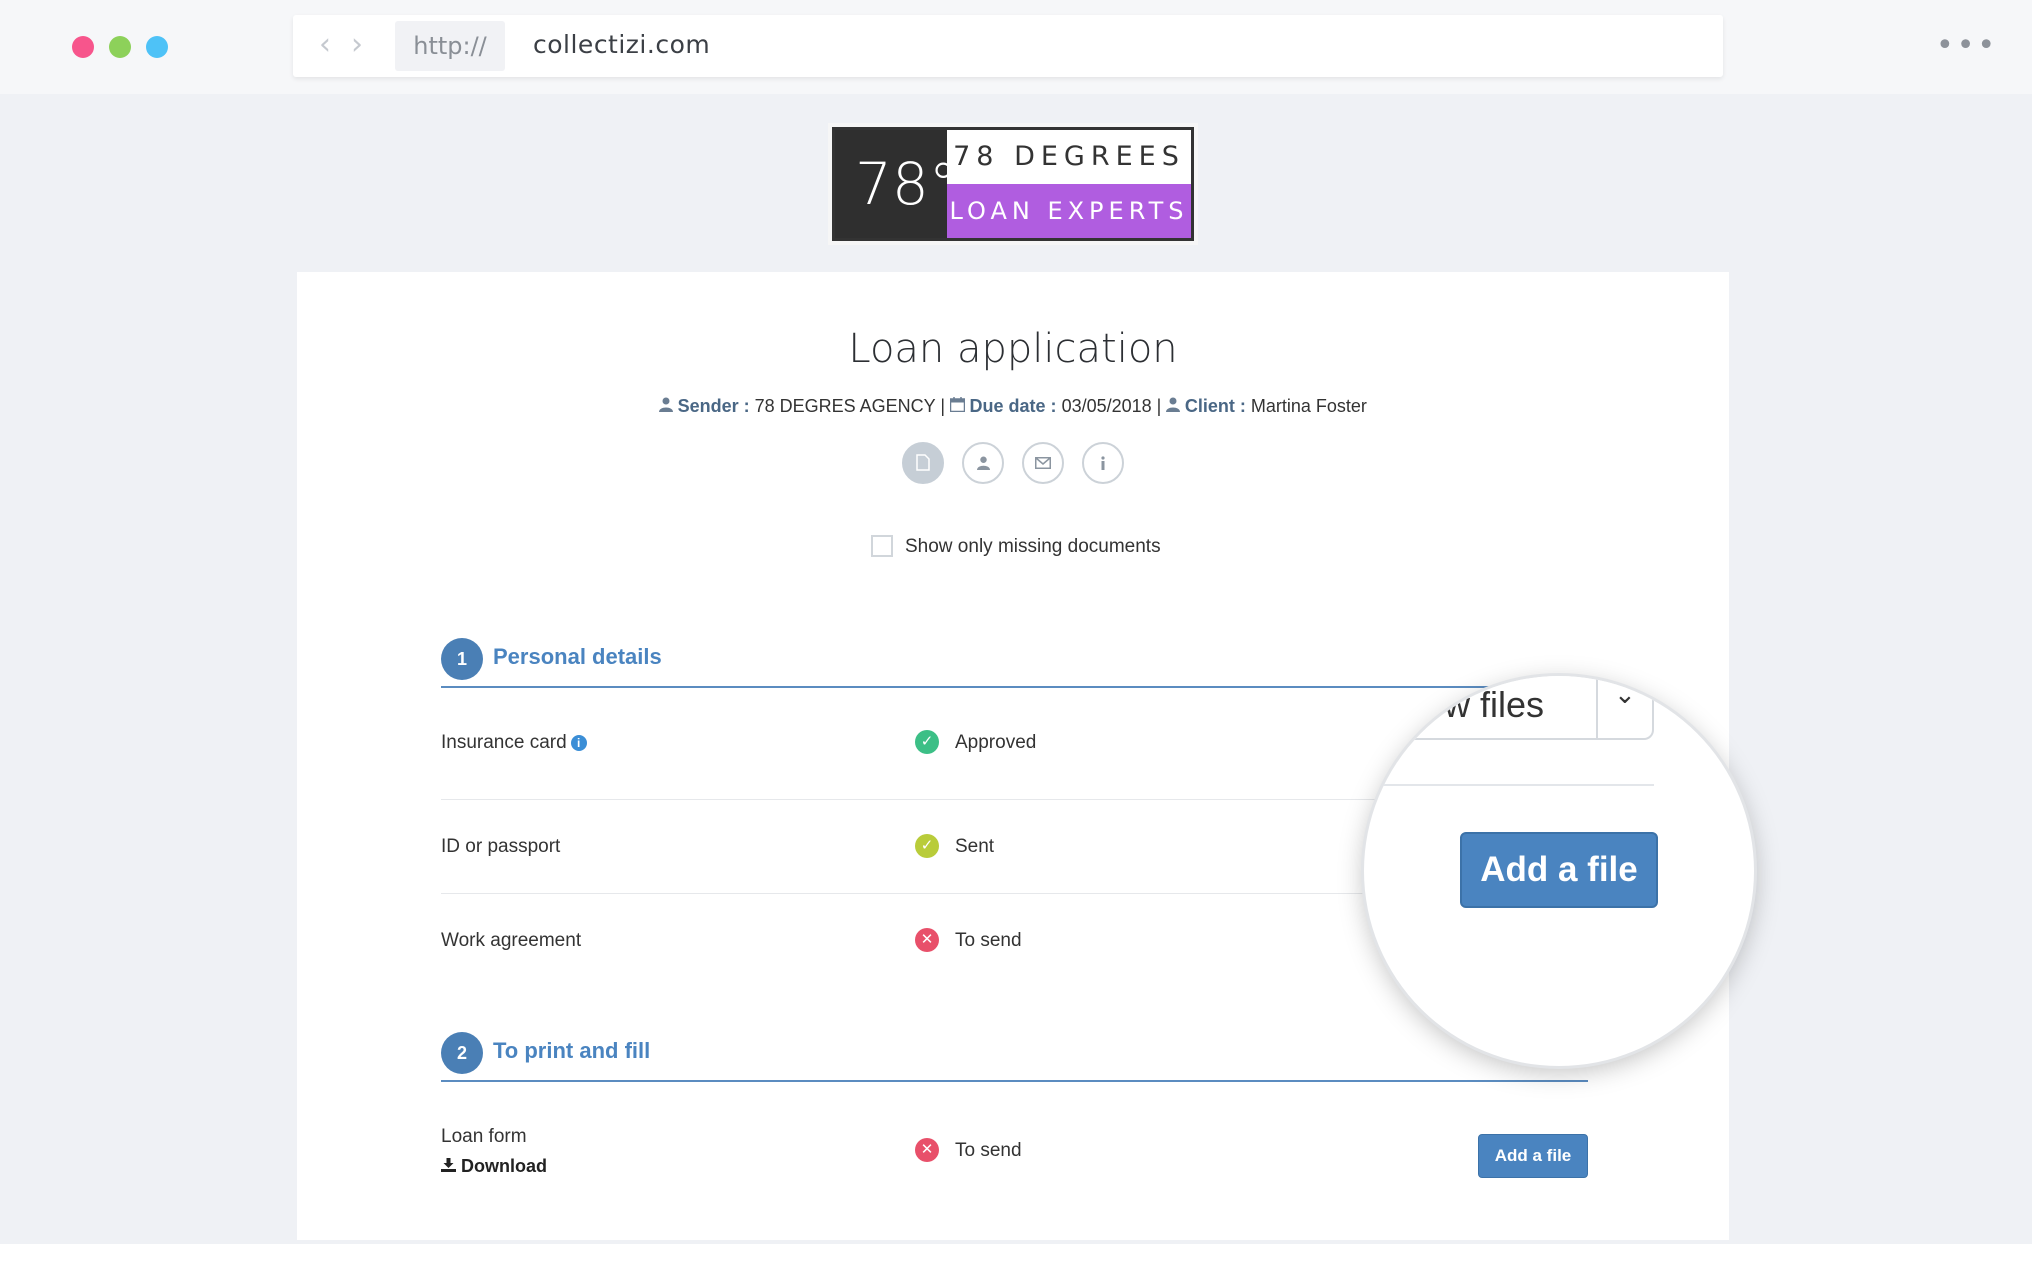 The image size is (2032, 1261). I want to click on client-value: Martina Foster, so click(1308, 406).